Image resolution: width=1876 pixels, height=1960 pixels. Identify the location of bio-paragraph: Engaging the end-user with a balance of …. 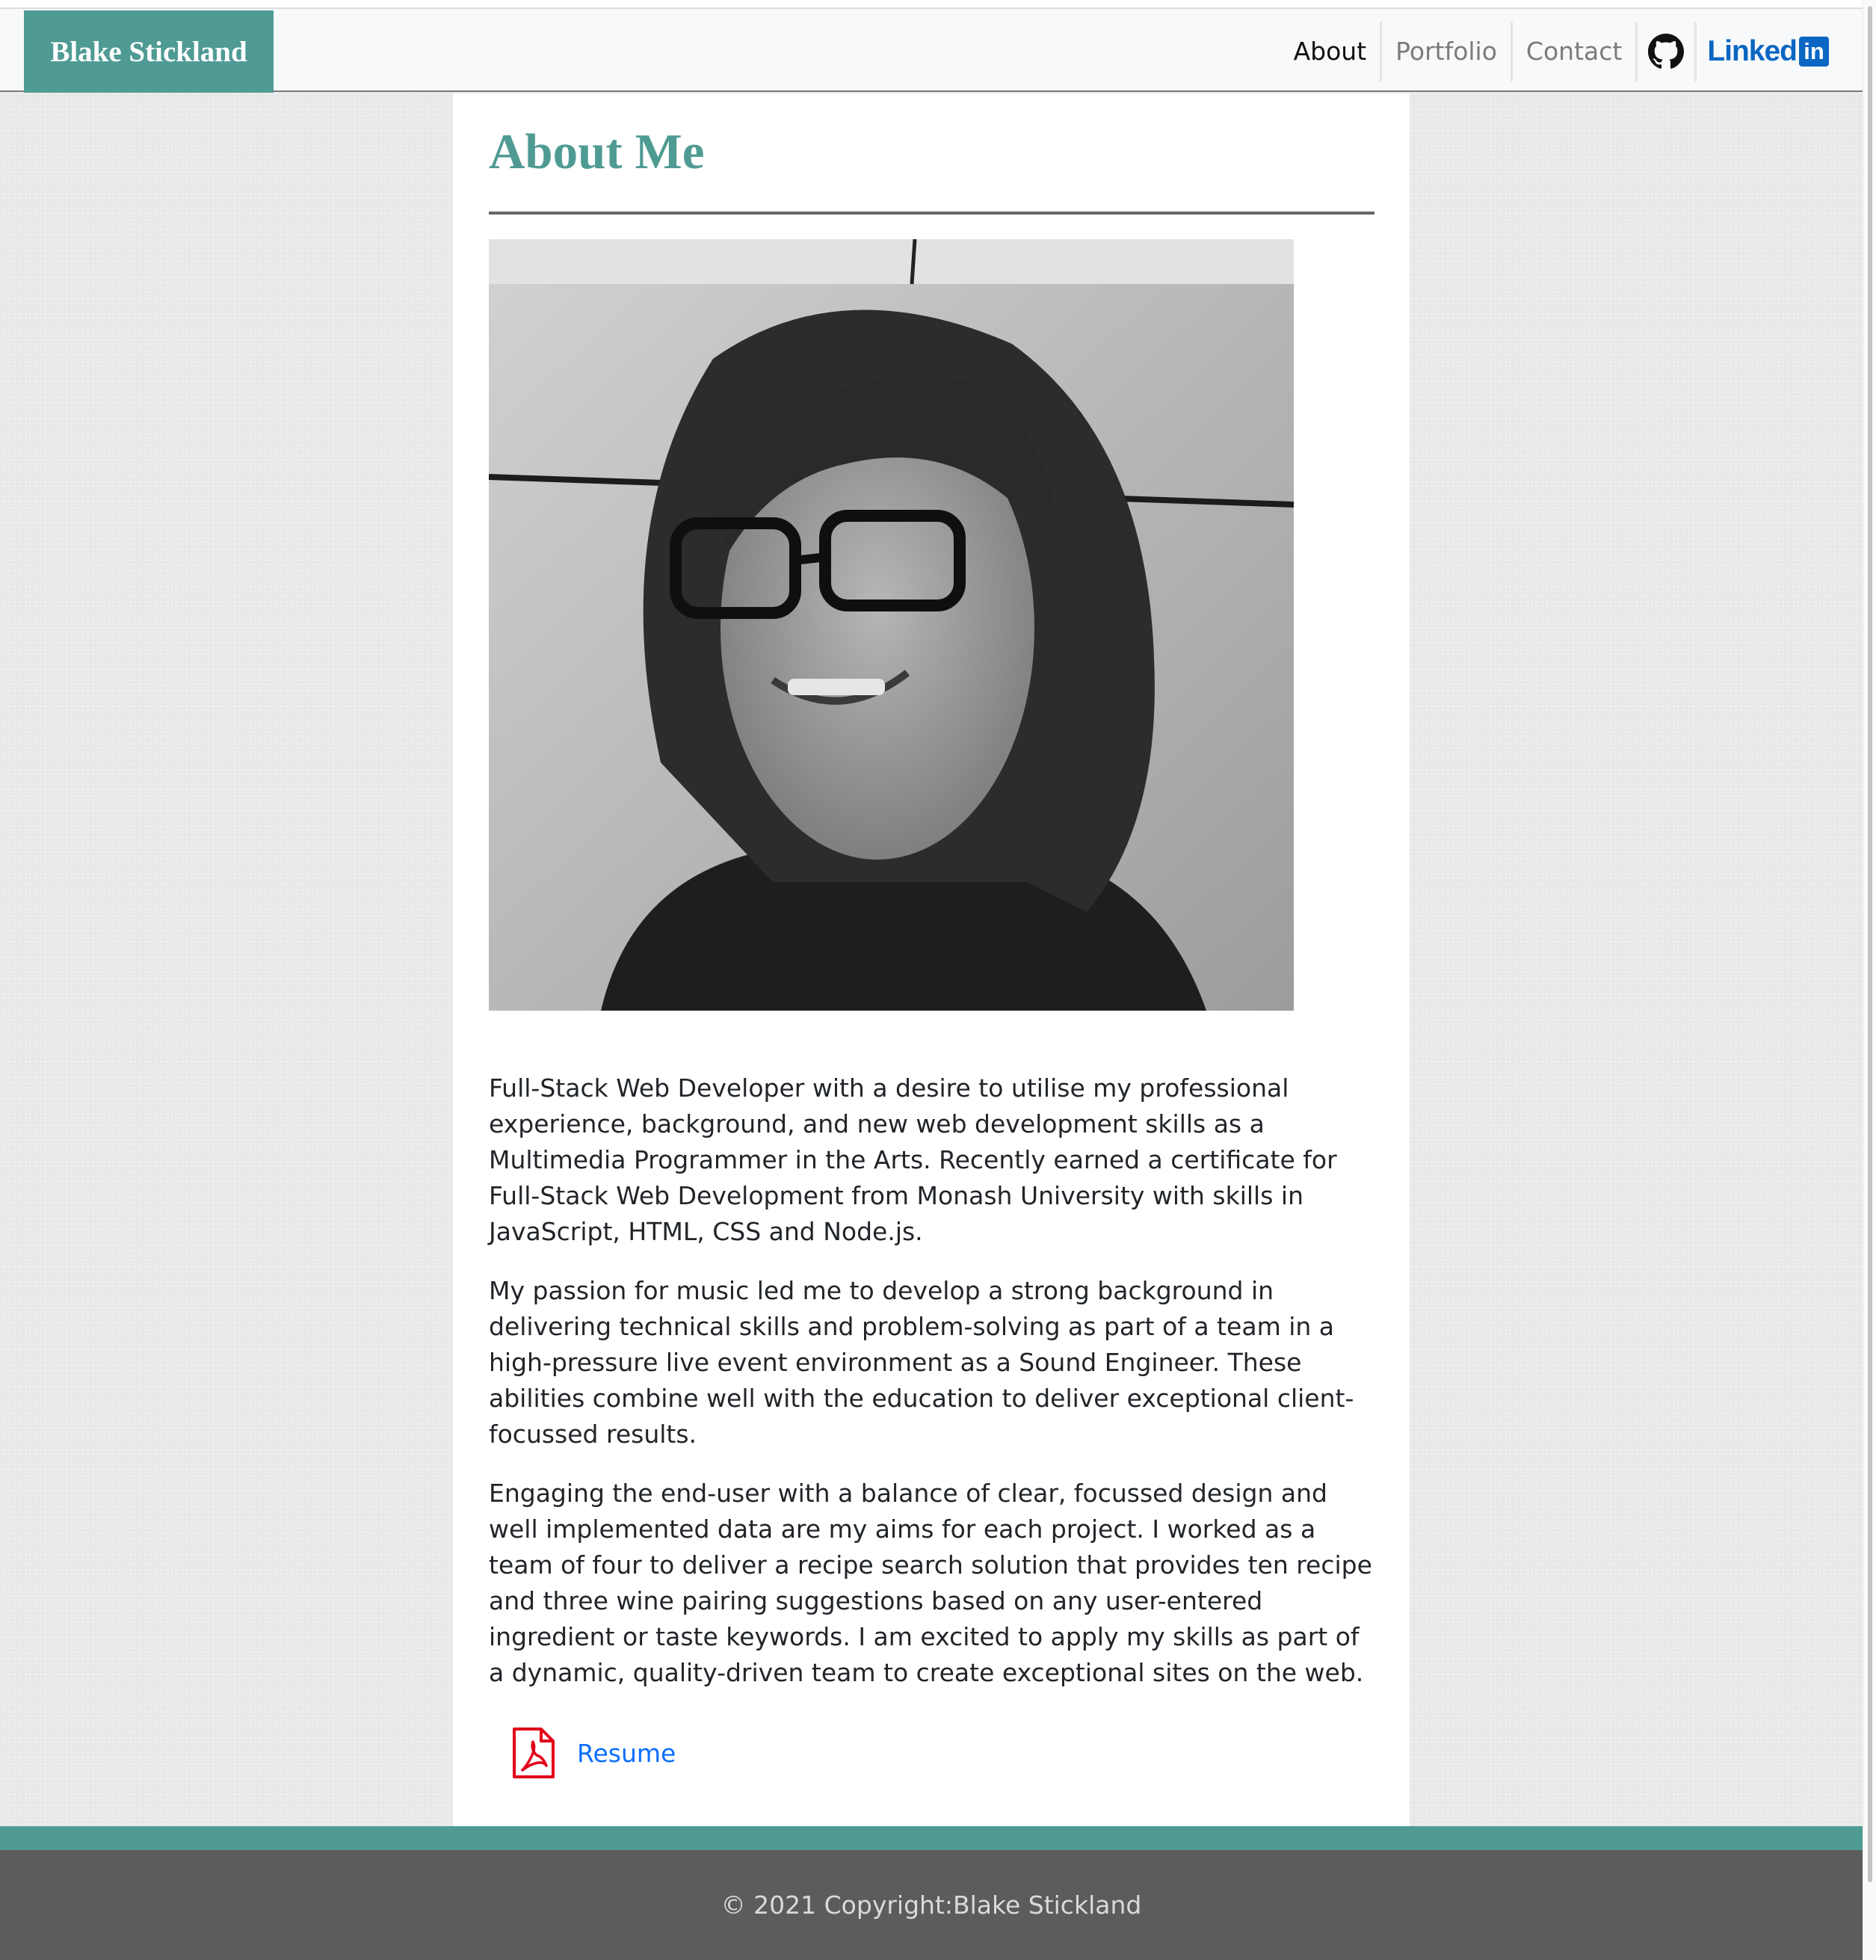
(930, 1583).